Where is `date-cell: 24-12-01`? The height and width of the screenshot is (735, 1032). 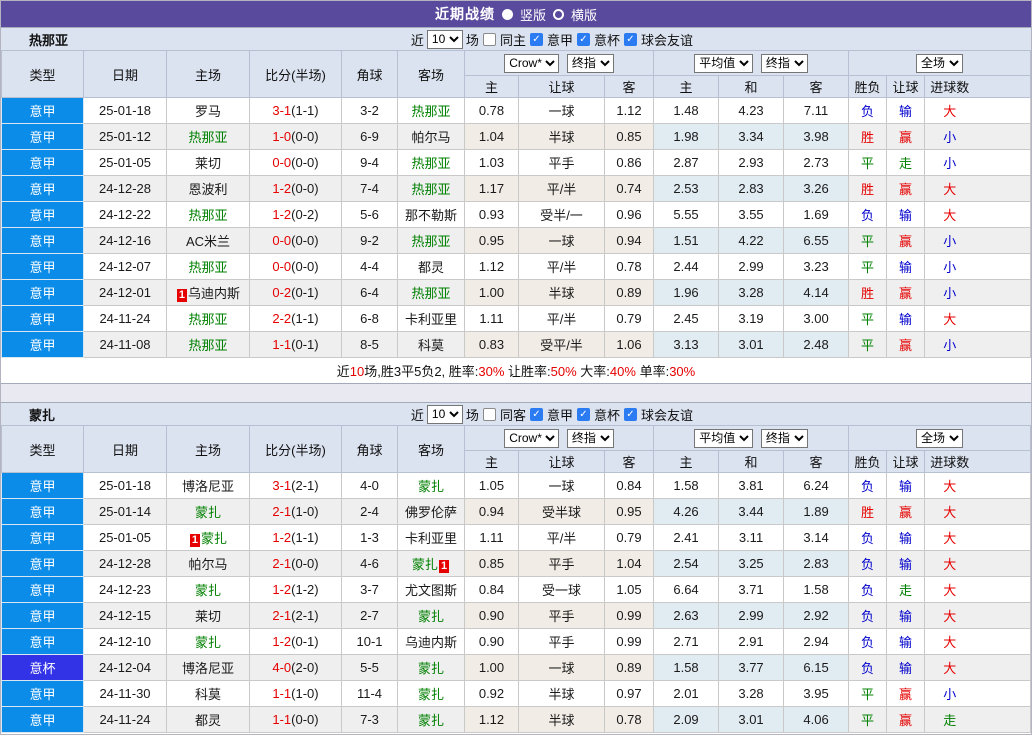 date-cell: 24-12-01 is located at coordinates (125, 292).